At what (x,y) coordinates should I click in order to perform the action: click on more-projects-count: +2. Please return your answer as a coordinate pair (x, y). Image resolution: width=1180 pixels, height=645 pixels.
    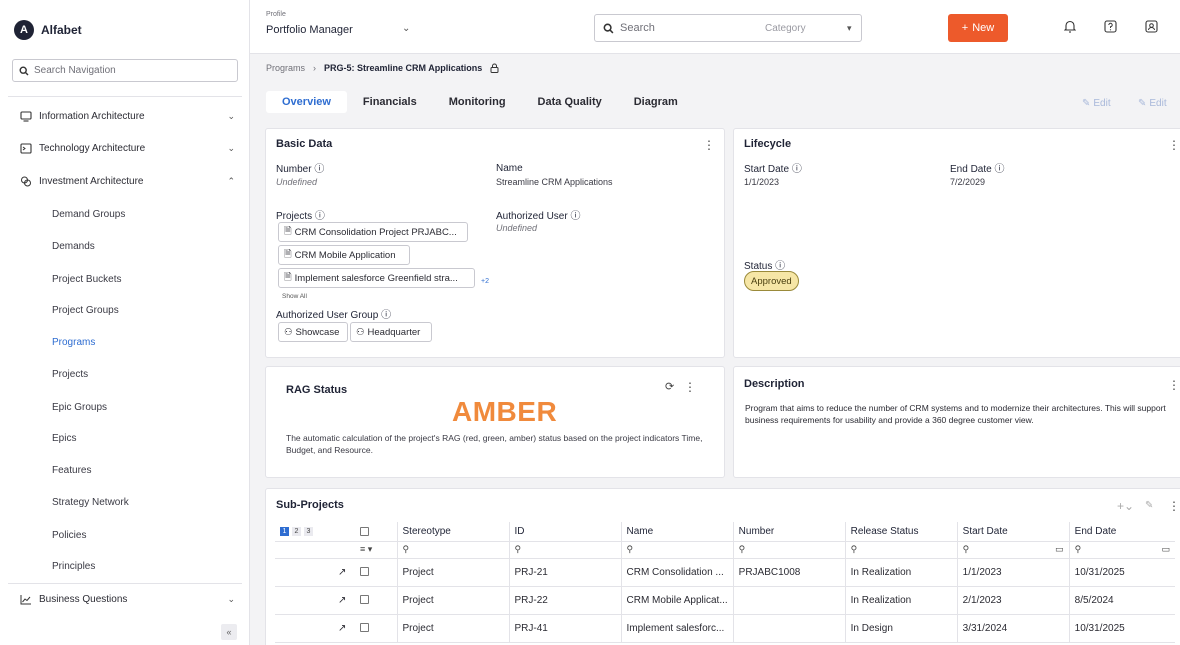
    Looking at the image, I should click on (485, 281).